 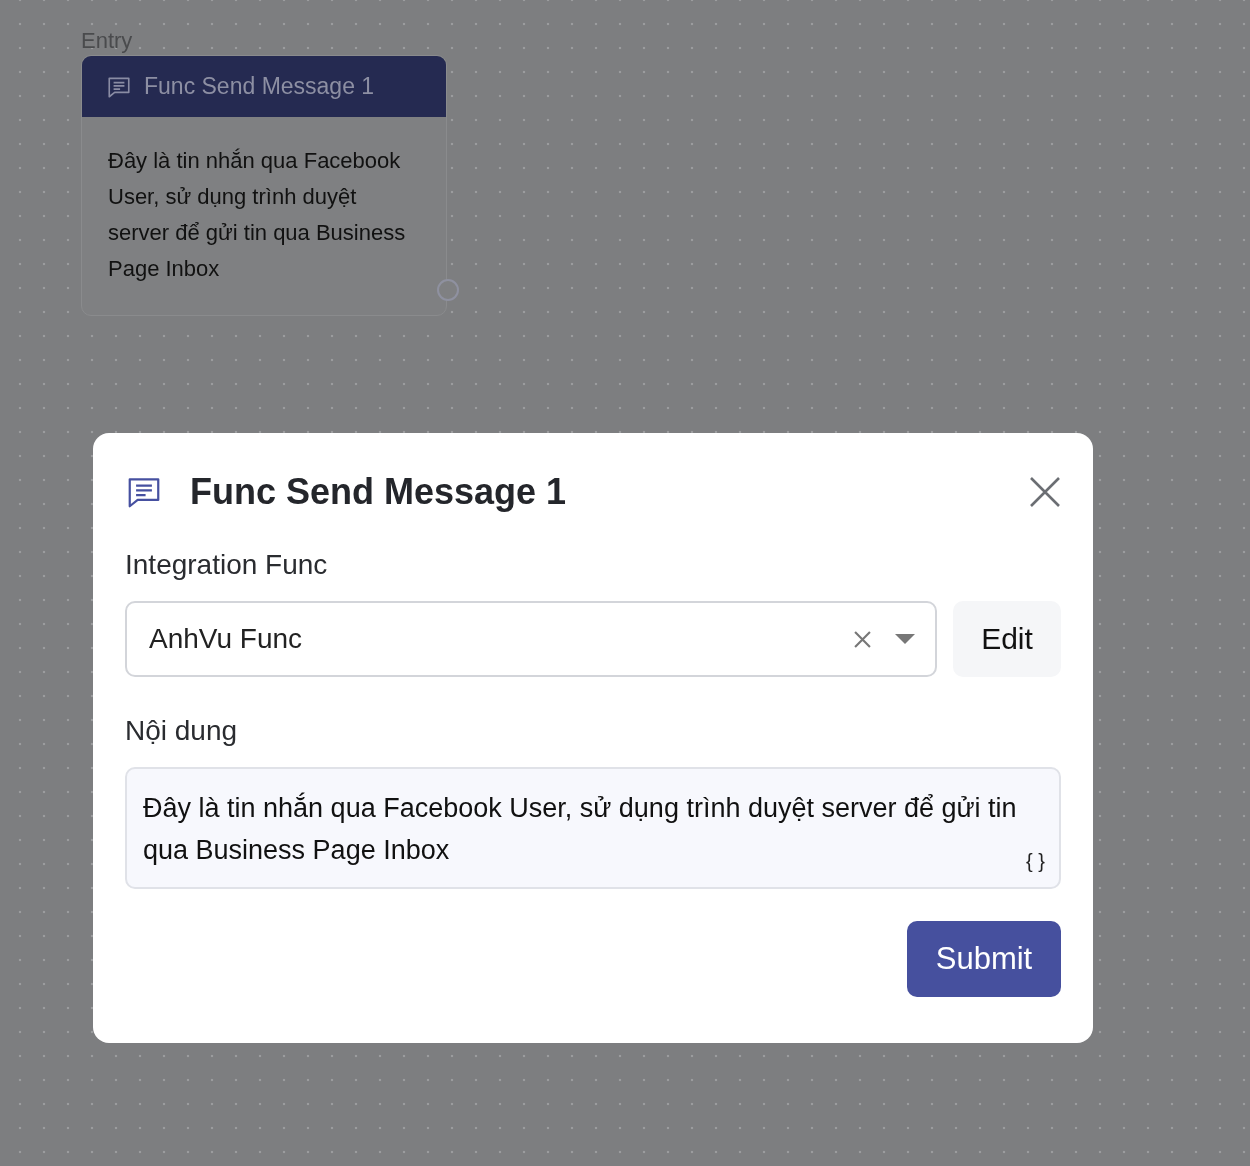 I want to click on select-field: AnhVu Func, so click(x=531, y=639).